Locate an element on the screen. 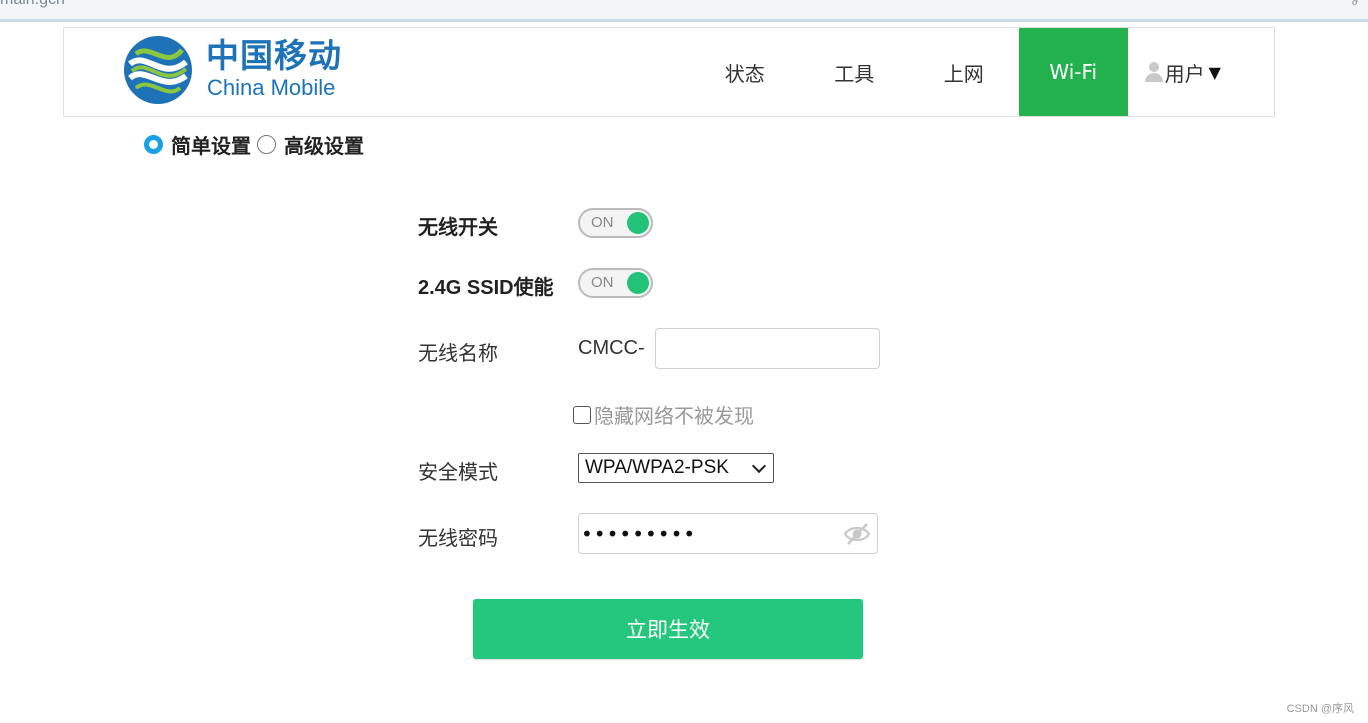  security-mode-value: WPA/WPA2-PSK is located at coordinates (657, 467).